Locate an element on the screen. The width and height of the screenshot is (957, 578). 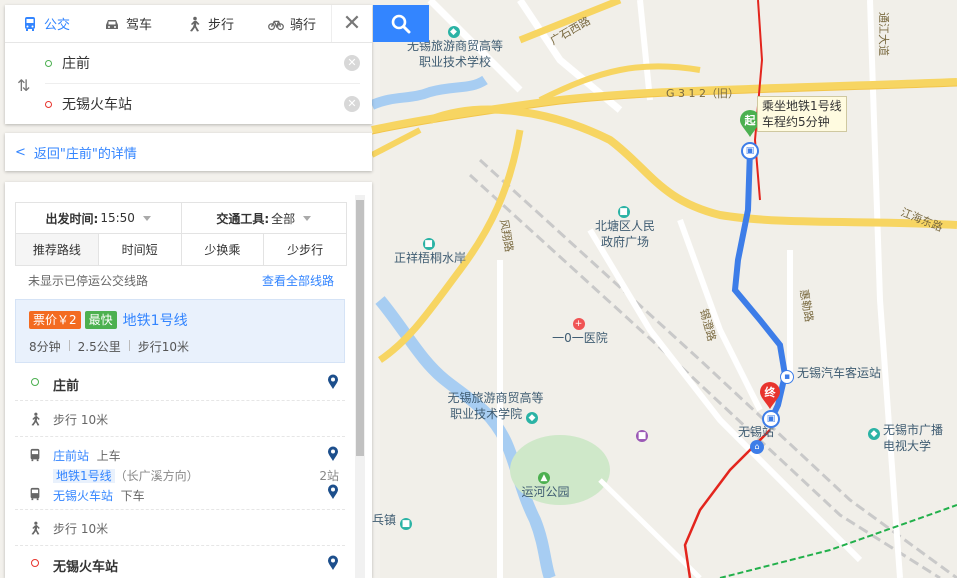
road-label-tongjiang: 通江大道 is located at coordinates (884, 34).